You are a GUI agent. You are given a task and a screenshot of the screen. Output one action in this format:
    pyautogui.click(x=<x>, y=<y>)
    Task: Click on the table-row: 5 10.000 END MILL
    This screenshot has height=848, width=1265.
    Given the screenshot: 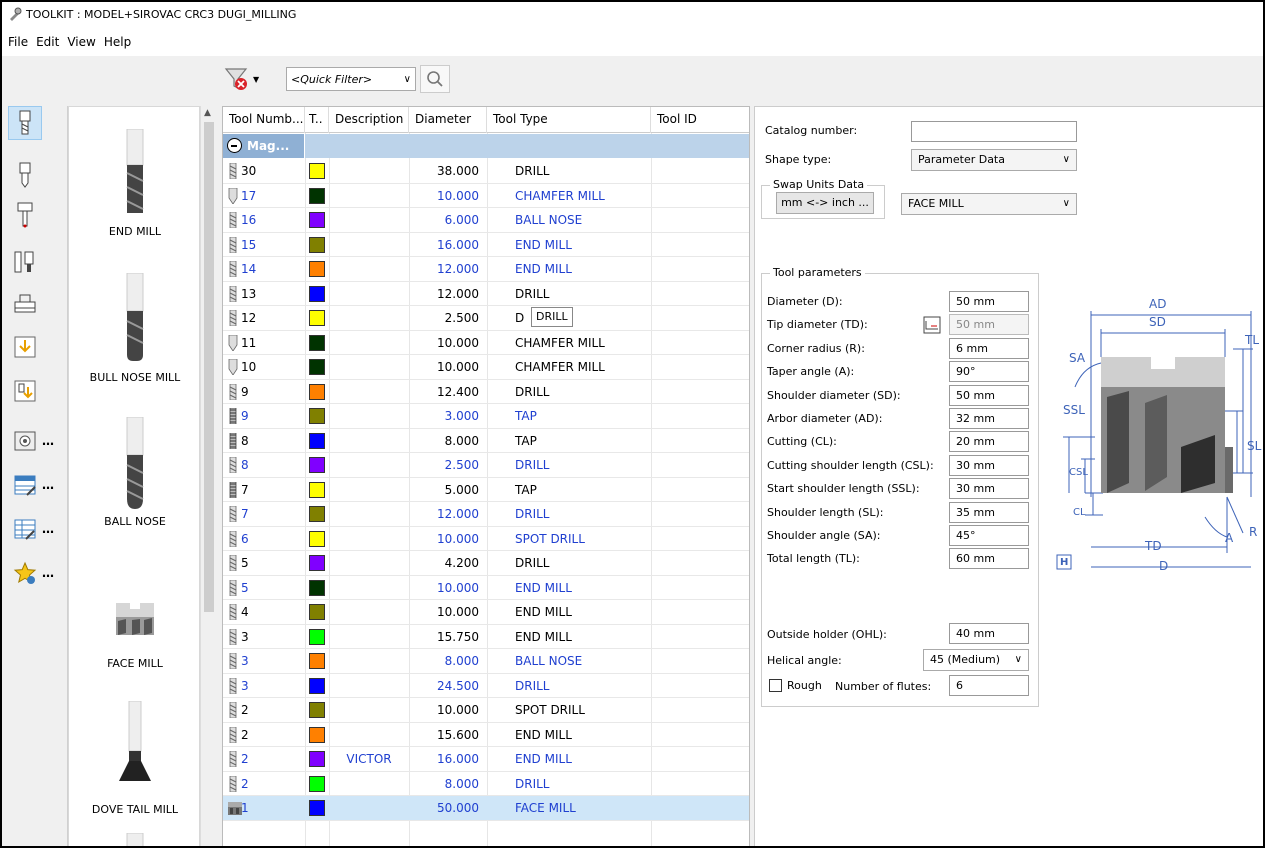 What is the action you would take?
    pyautogui.click(x=486, y=588)
    